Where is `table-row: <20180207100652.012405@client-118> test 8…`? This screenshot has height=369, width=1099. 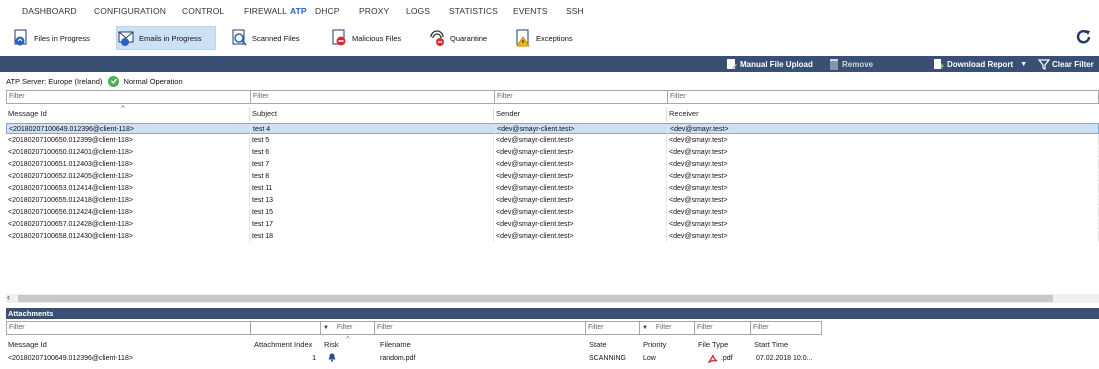
table-row: <20180207100652.012405@client-118> test 8… is located at coordinates (552, 176).